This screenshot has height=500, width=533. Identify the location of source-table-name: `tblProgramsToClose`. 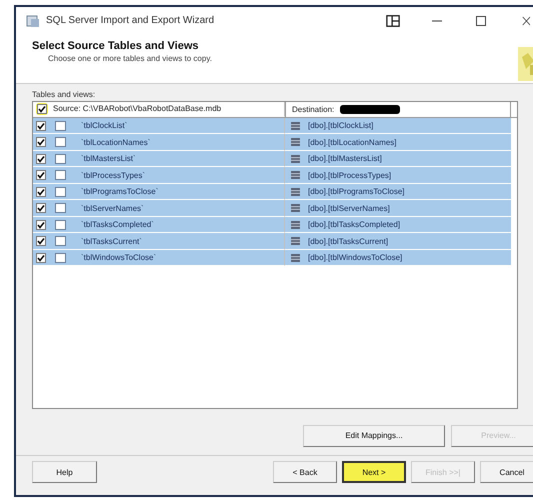
(119, 191).